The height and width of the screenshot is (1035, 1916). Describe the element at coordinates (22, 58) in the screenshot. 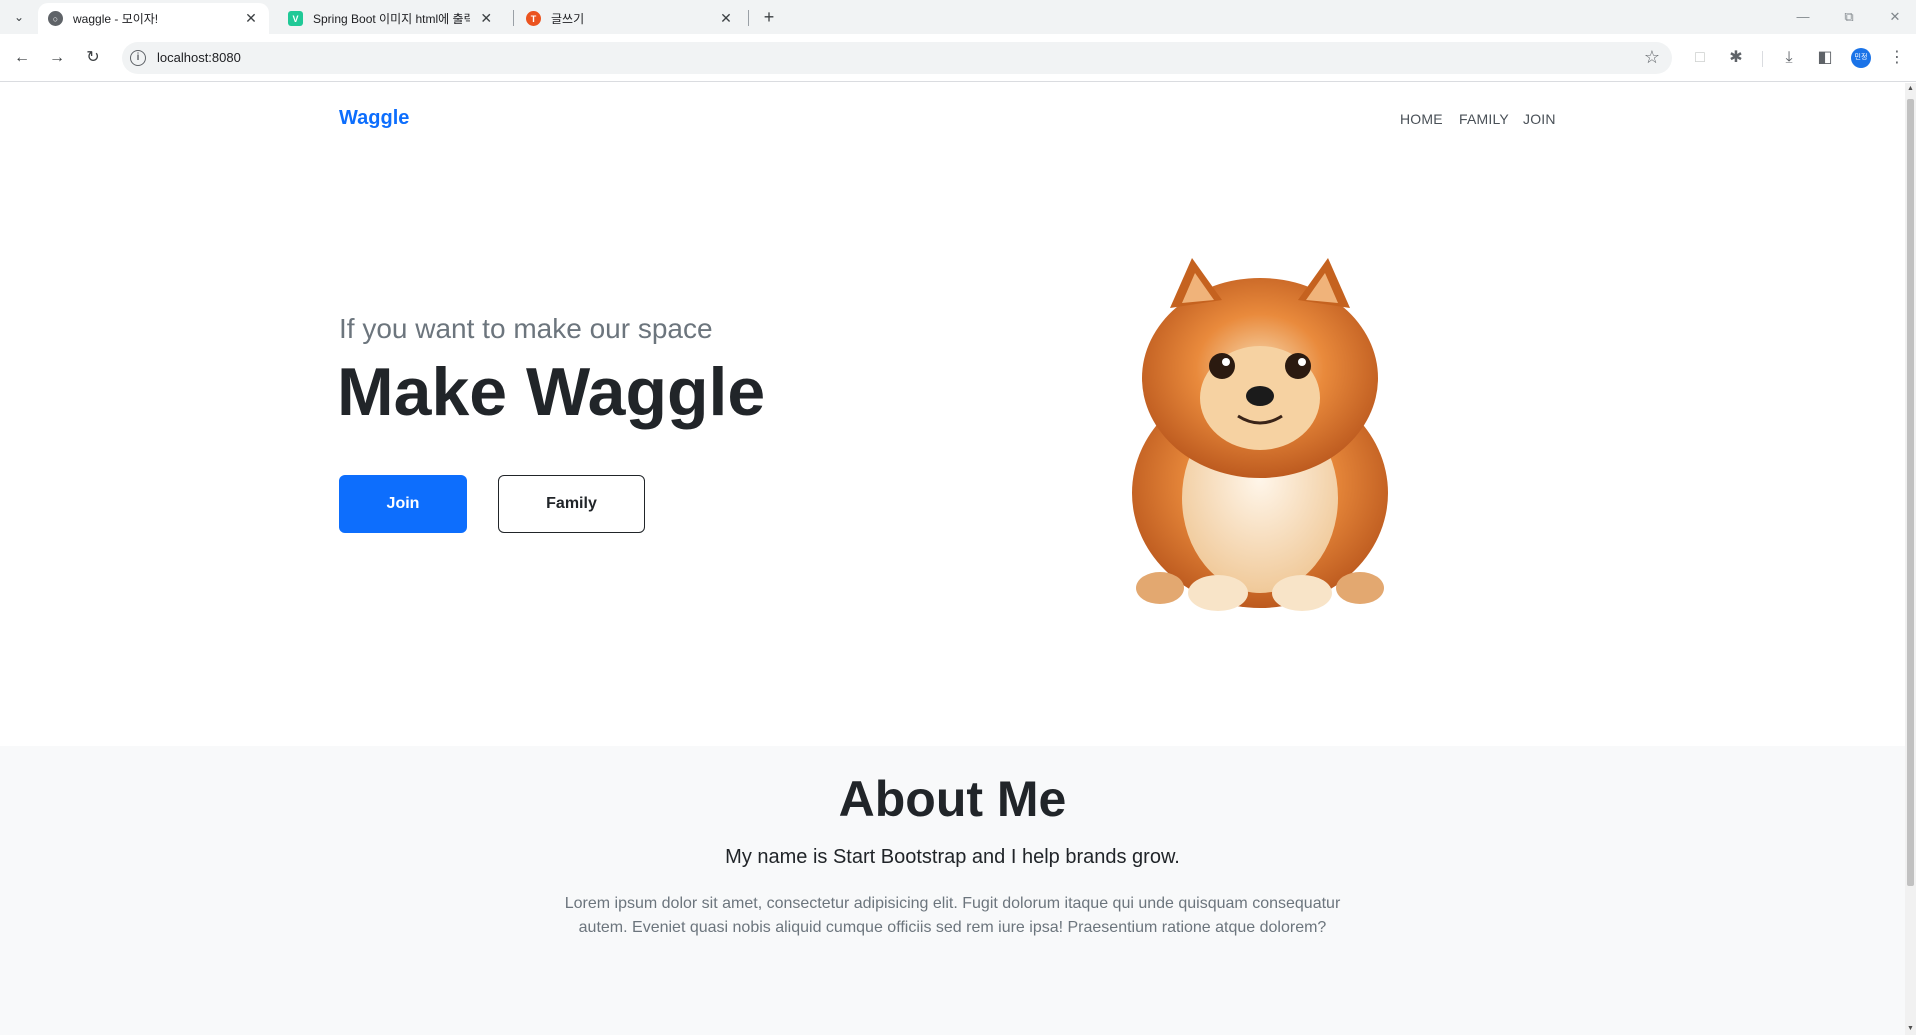

I see `back-arrow-icon: ←` at that location.